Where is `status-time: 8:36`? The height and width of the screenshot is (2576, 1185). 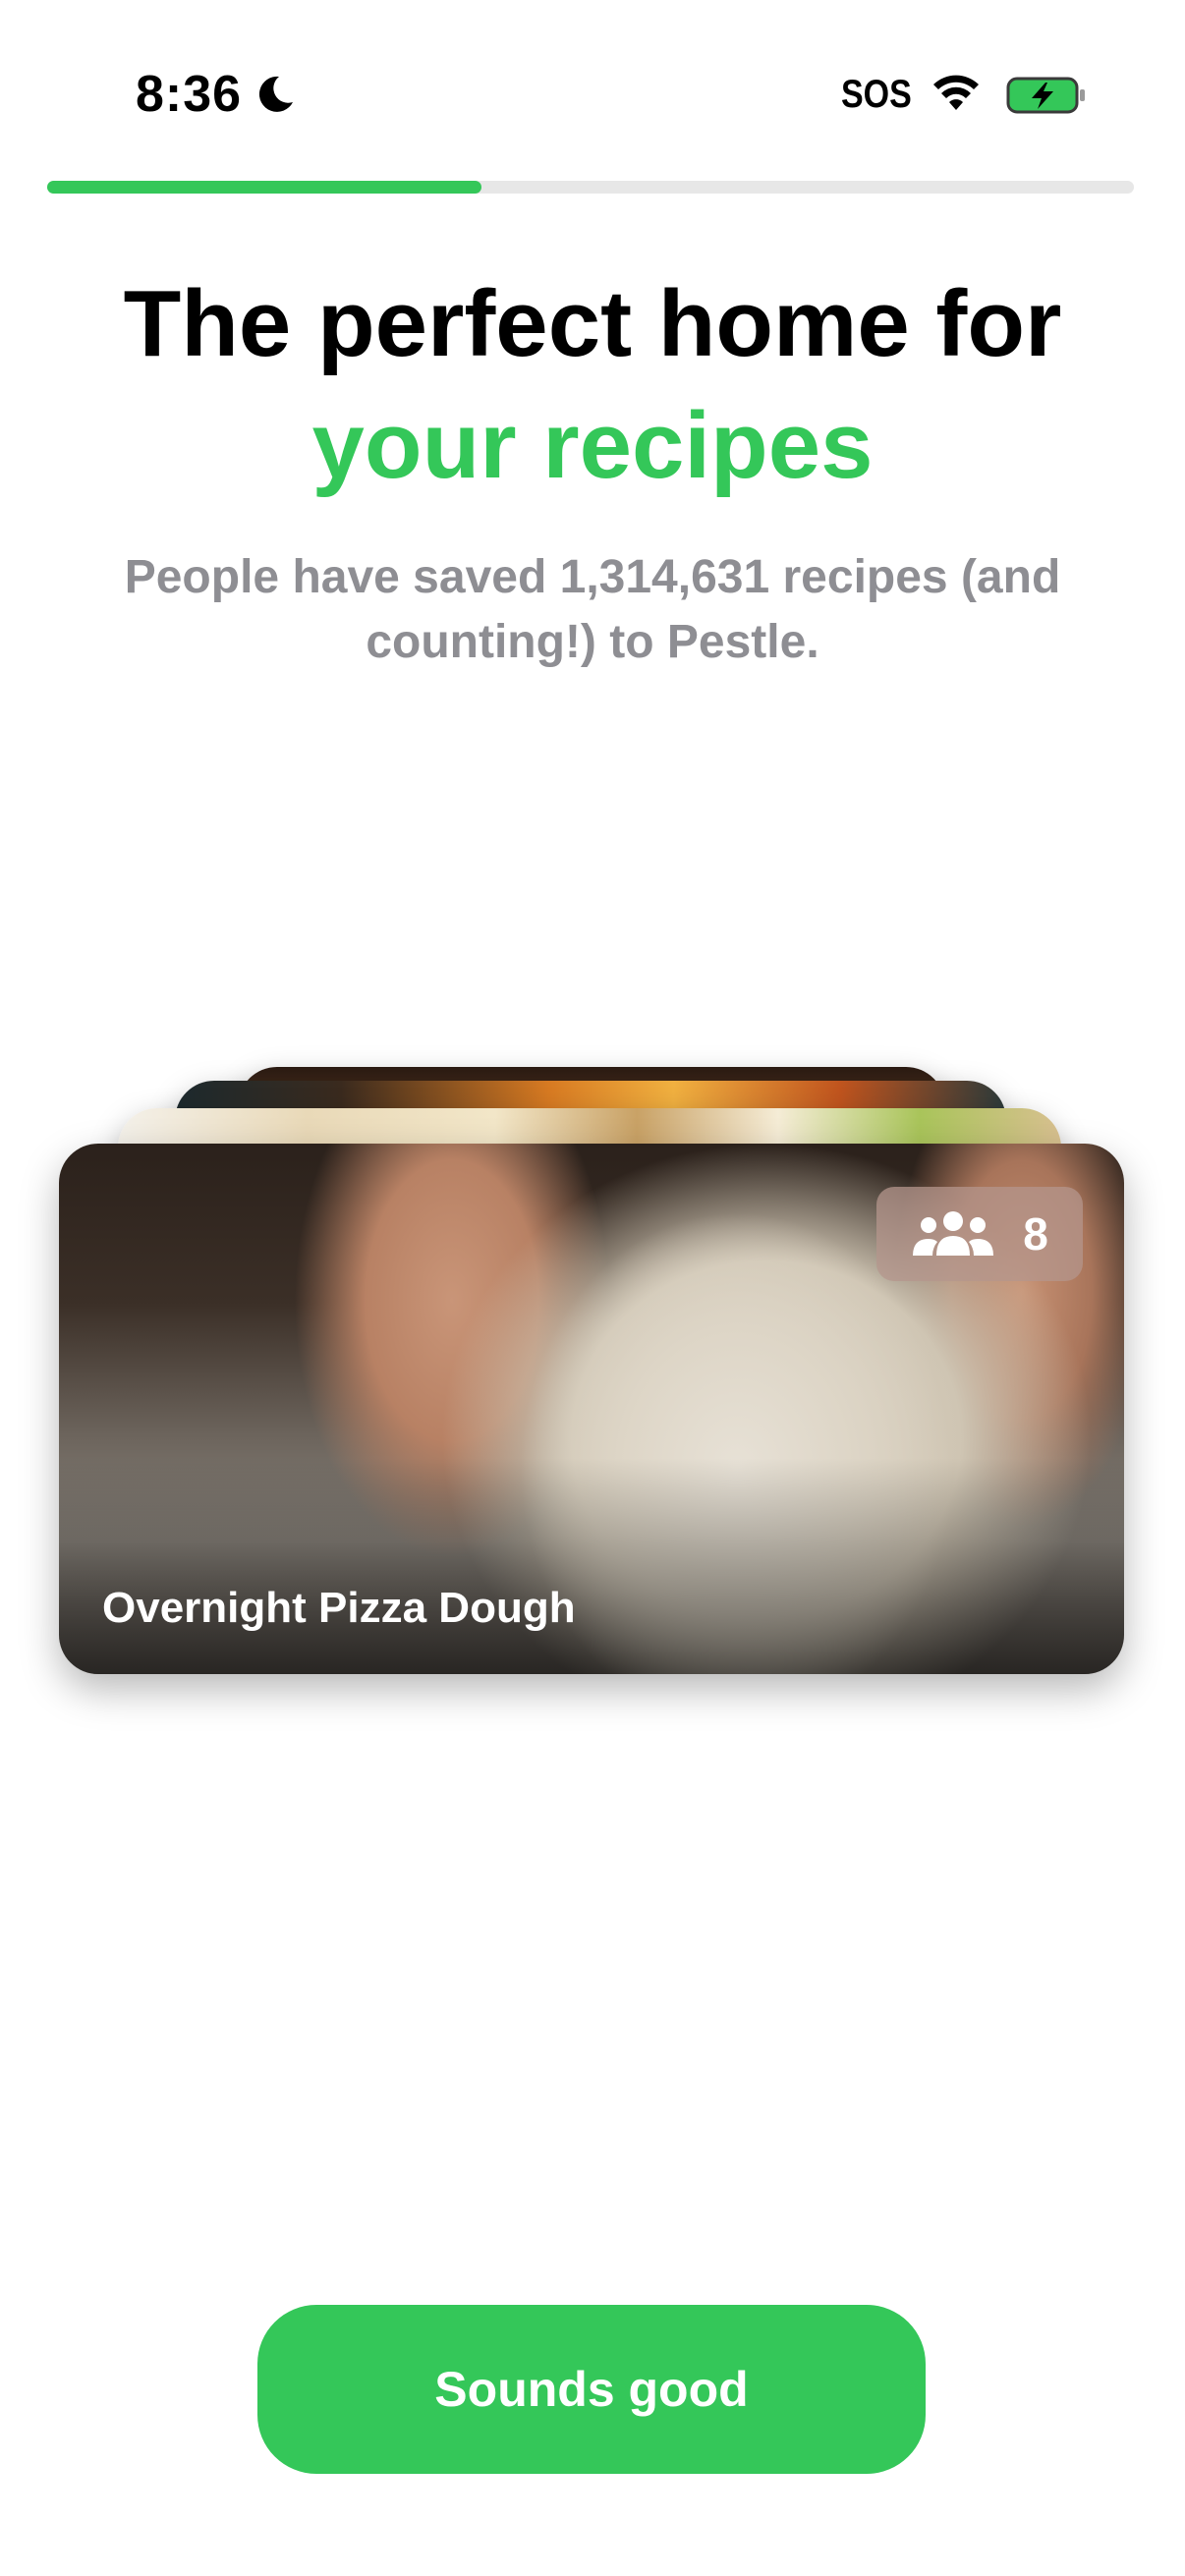
status-time: 8:36 is located at coordinates (190, 94).